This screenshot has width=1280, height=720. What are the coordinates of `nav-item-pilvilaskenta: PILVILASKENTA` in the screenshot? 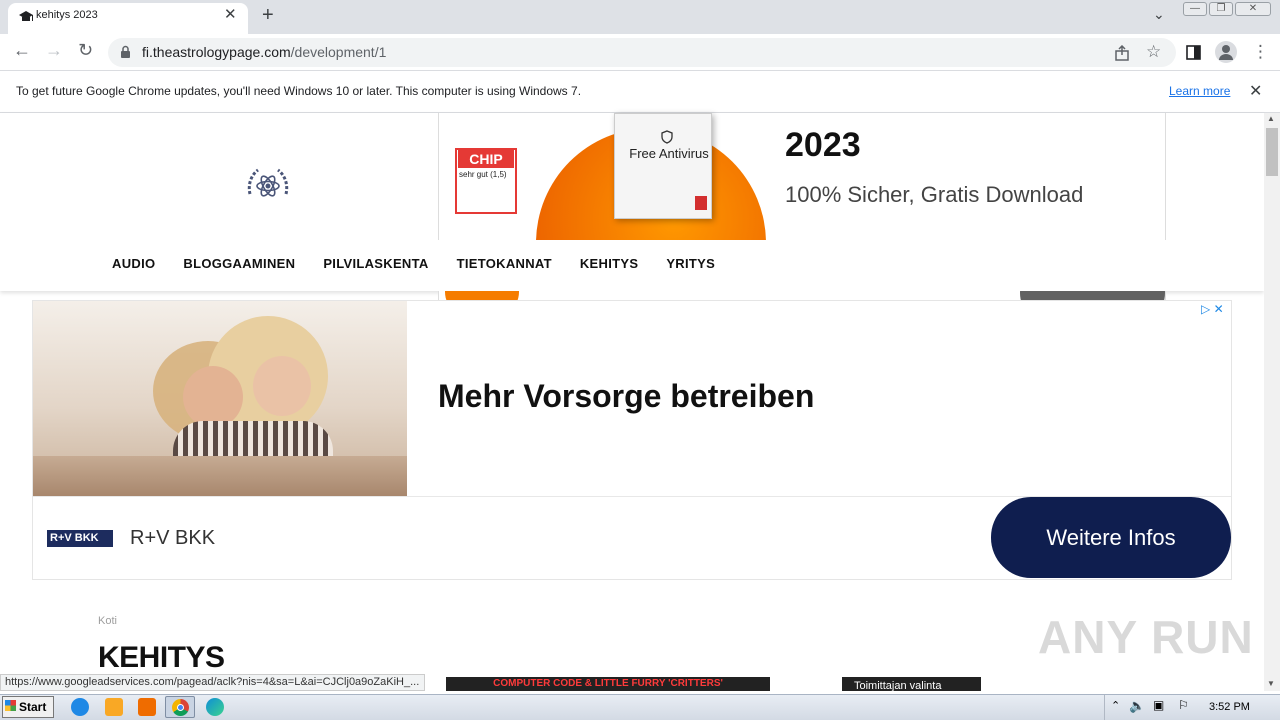 It's located at (375, 263).